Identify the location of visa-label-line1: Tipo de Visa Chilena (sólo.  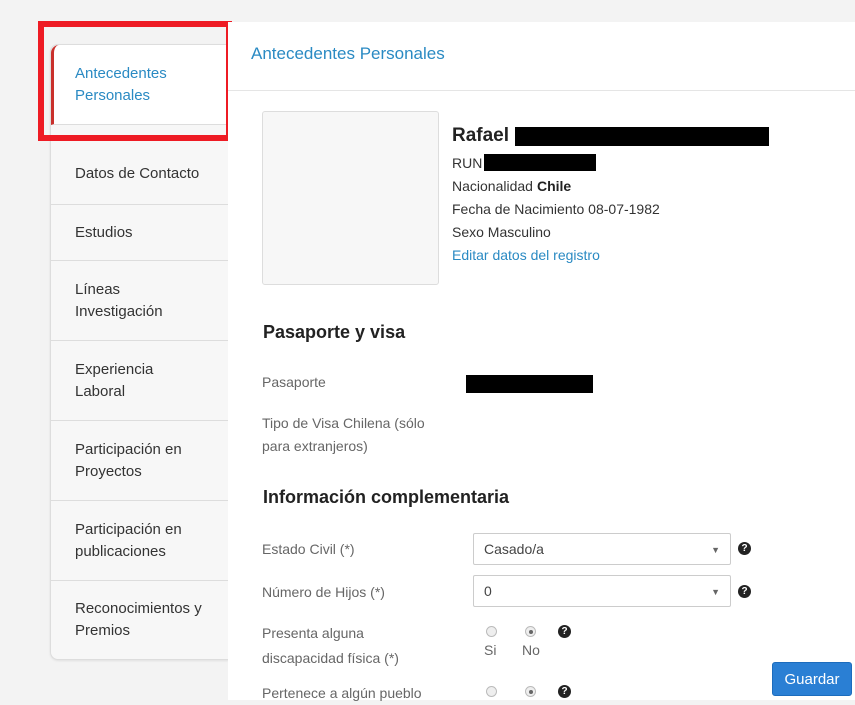
(343, 423).